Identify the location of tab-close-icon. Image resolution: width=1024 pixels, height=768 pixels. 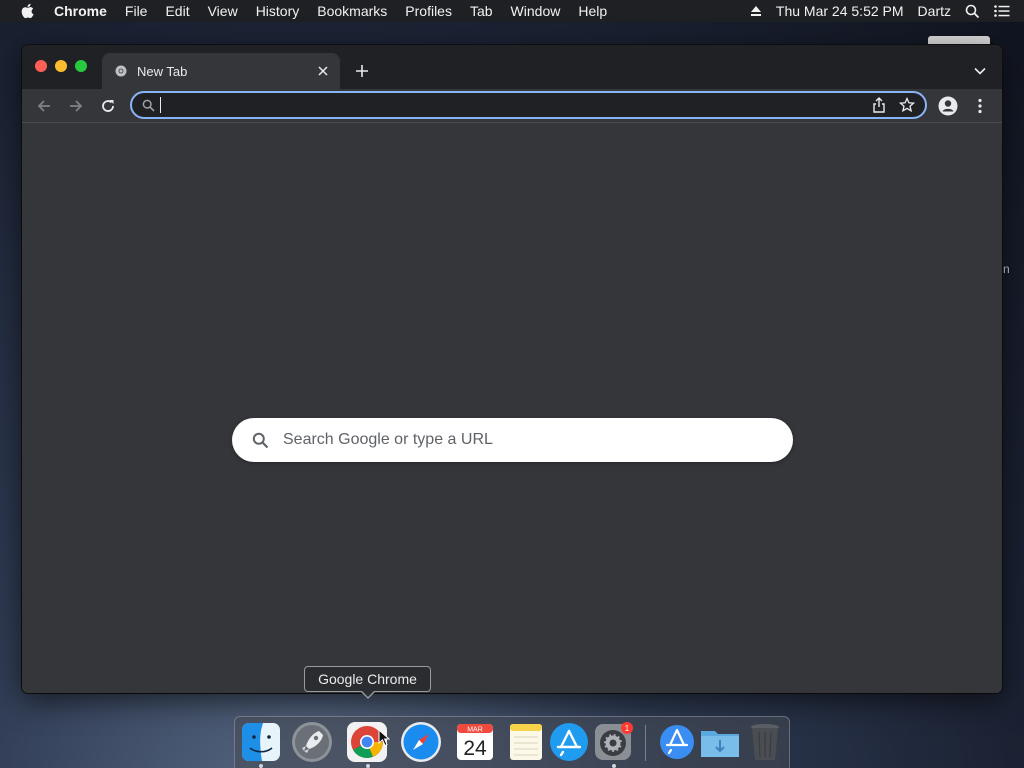
(323, 71).